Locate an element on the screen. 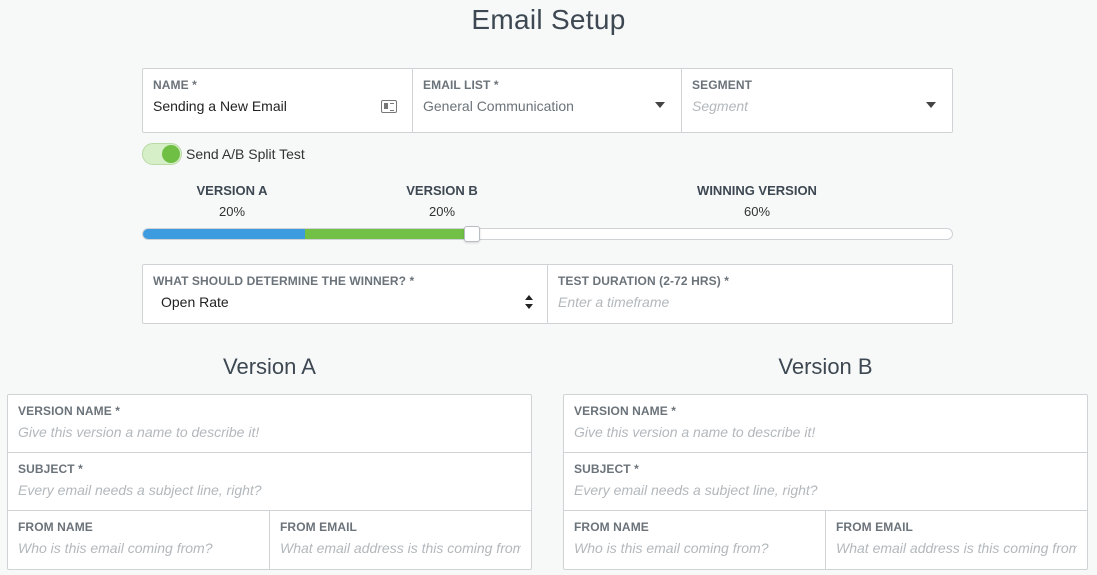  version-a-from-name-field: FROM NAME is located at coordinates (139, 540).